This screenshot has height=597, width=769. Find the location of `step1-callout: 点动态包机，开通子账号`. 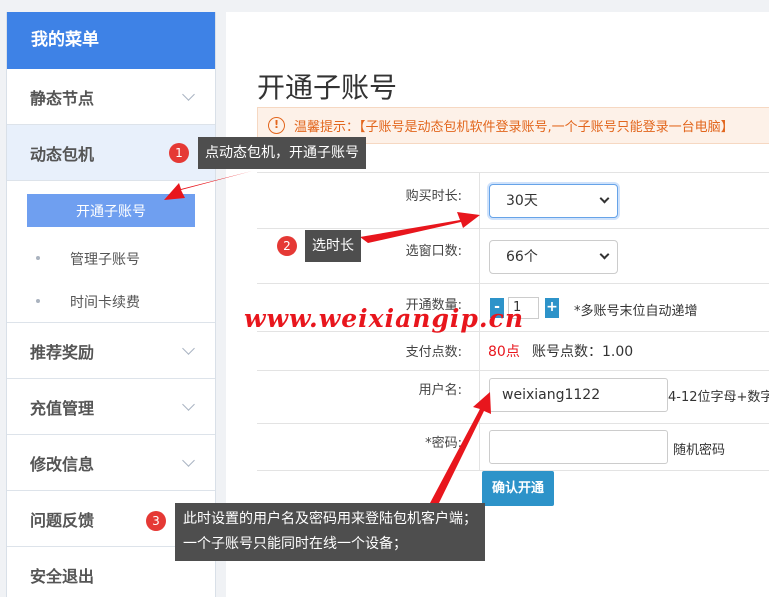

step1-callout: 点动态包机，开通子账号 is located at coordinates (282, 153).